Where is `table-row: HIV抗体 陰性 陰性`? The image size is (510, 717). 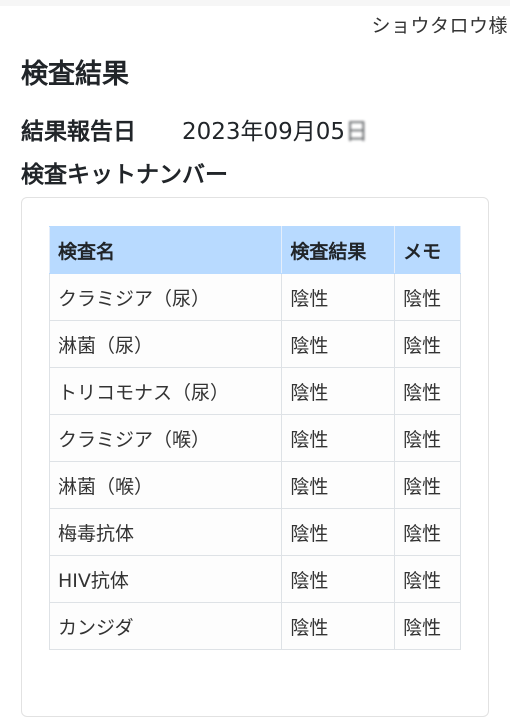
table-row: HIV抗体 陰性 陰性 is located at coordinates (254, 579).